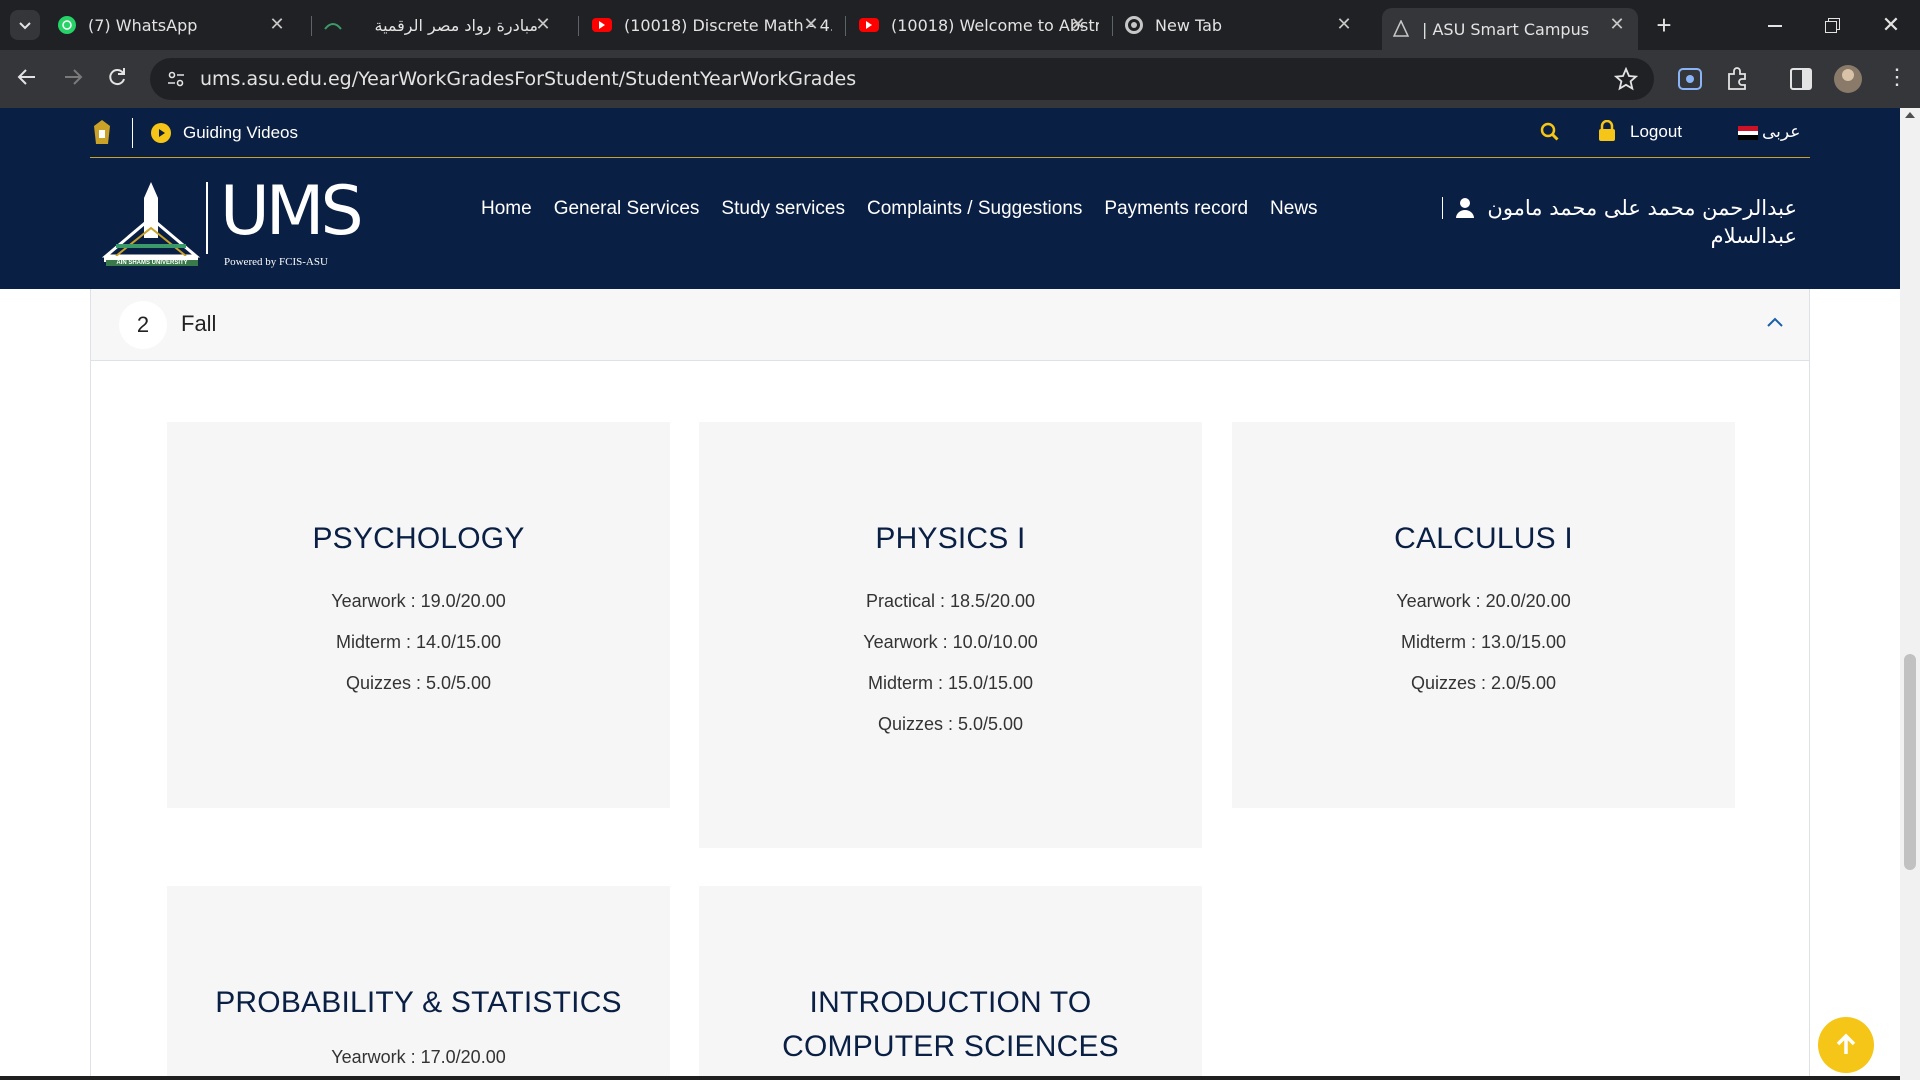  What do you see at coordinates (950, 642) in the screenshot?
I see `grade-line: Yearwork : 10.0/10.00` at bounding box center [950, 642].